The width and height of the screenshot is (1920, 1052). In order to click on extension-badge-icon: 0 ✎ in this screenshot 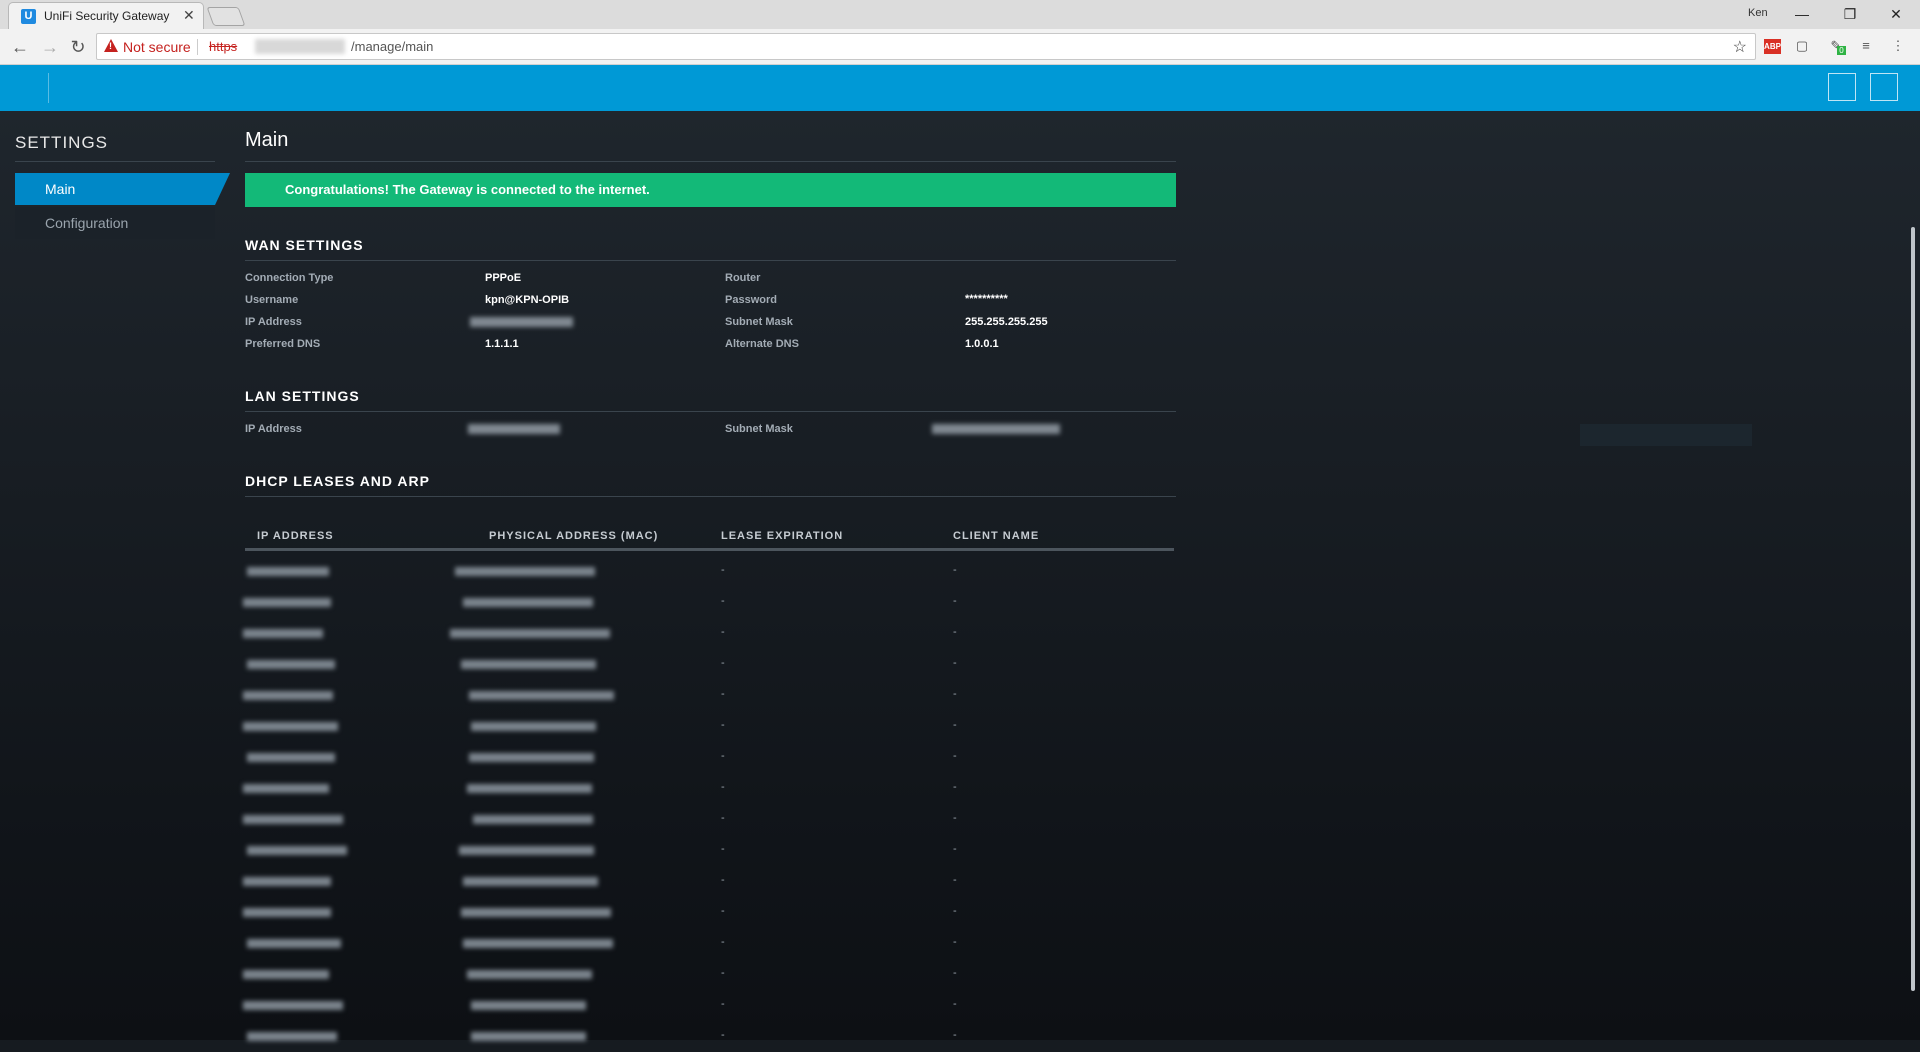, I will do `click(1836, 46)`.